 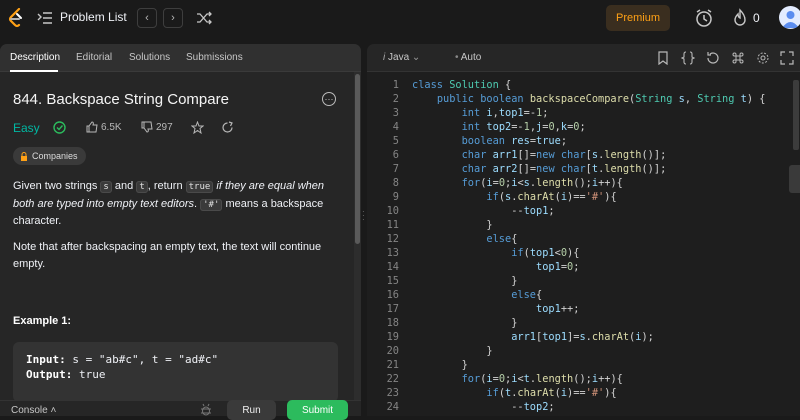 What do you see at coordinates (527, 295) in the screenshot?
I see `line-code: else{` at bounding box center [527, 295].